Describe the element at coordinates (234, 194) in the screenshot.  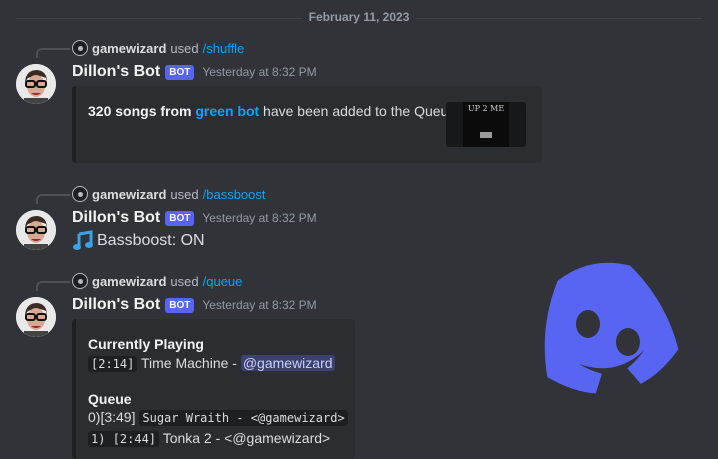
I see `slash-command-link: /bassboost` at that location.